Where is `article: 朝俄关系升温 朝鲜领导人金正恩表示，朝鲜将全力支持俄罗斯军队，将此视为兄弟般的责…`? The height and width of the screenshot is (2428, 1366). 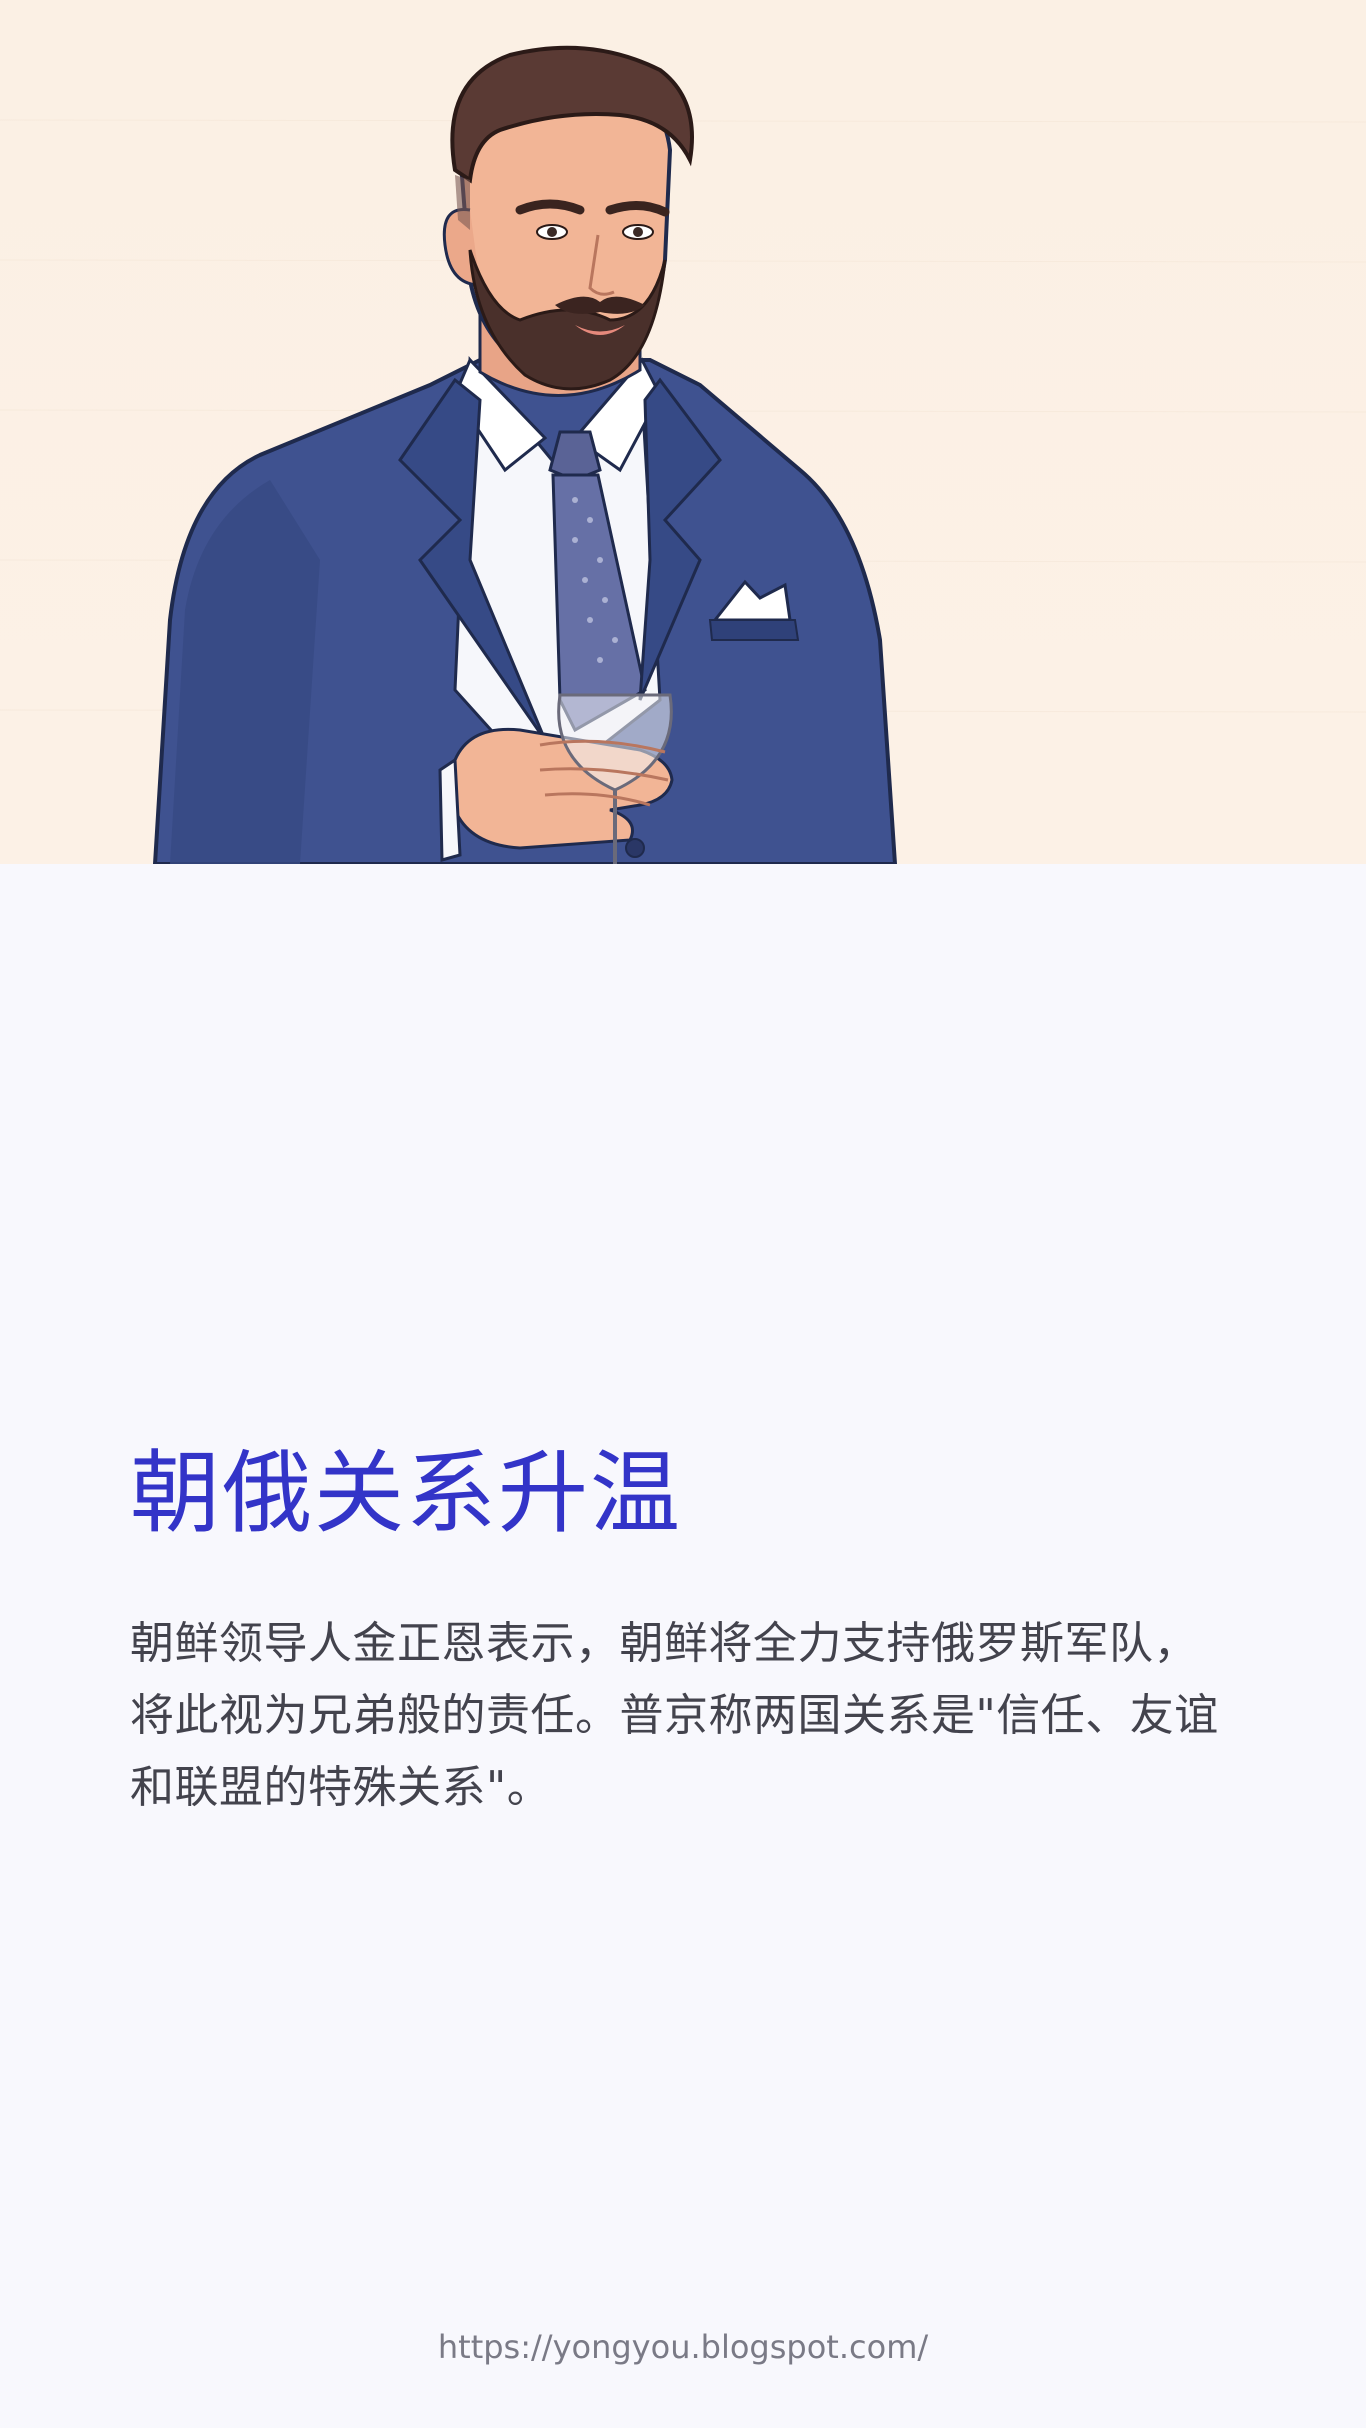 article: 朝俄关系升温 朝鲜领导人金正恩表示，朝鲜将全力支持俄罗斯军队，将此视为兄弟般的责… is located at coordinates (685, 1632).